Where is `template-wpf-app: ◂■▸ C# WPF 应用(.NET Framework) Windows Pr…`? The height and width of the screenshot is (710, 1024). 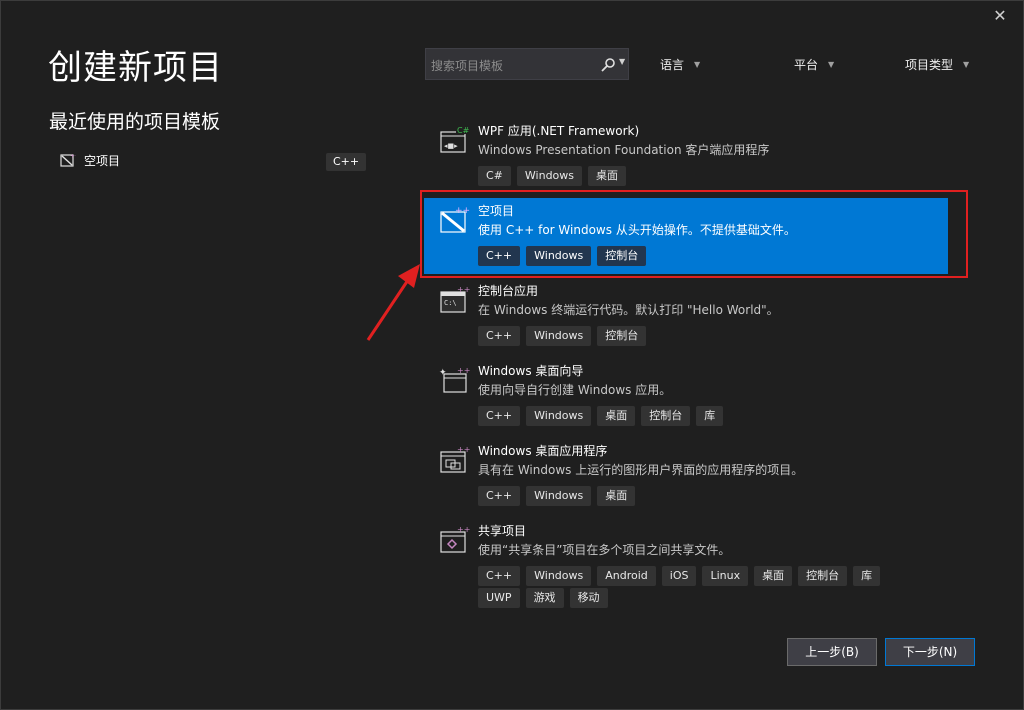 template-wpf-app: ◂■▸ C# WPF 应用(.NET Framework) Windows Pr… is located at coordinates (686, 156).